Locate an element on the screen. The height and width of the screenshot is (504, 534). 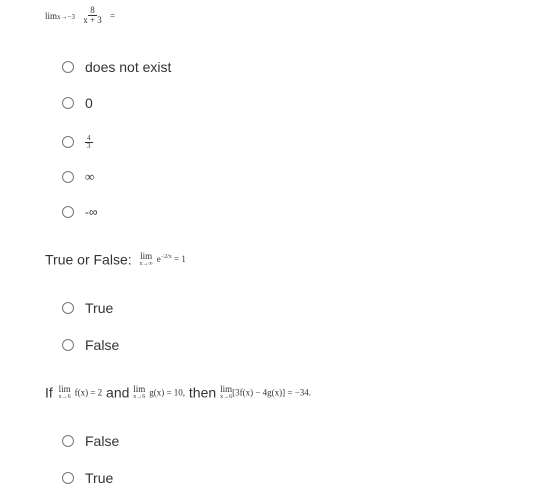
combined-expression: [3f(x) − 4g(x)] = −34. is located at coordinates (272, 392).